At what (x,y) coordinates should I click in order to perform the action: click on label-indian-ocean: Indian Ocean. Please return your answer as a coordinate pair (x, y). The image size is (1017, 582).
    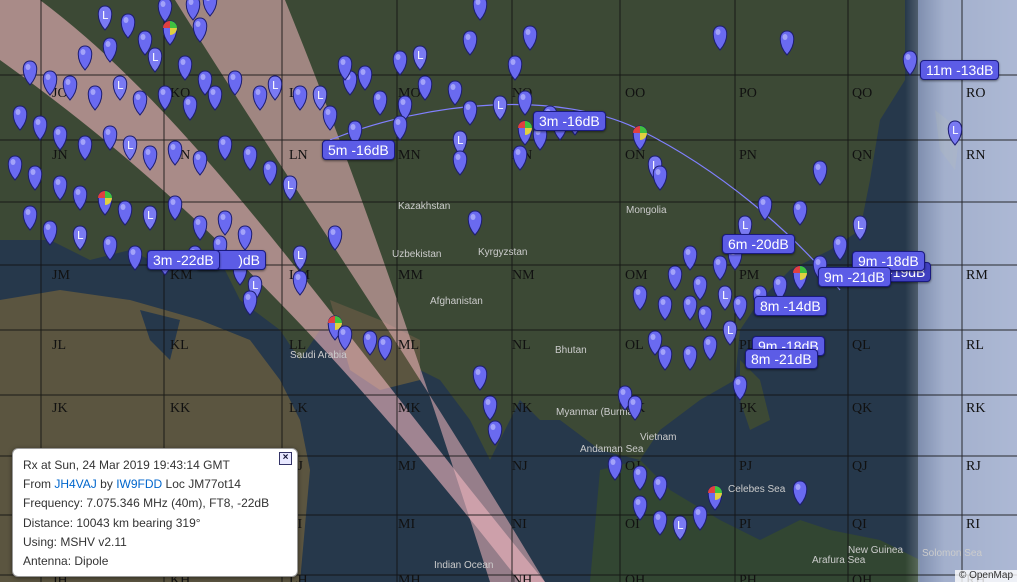
    Looking at the image, I should click on (464, 565).